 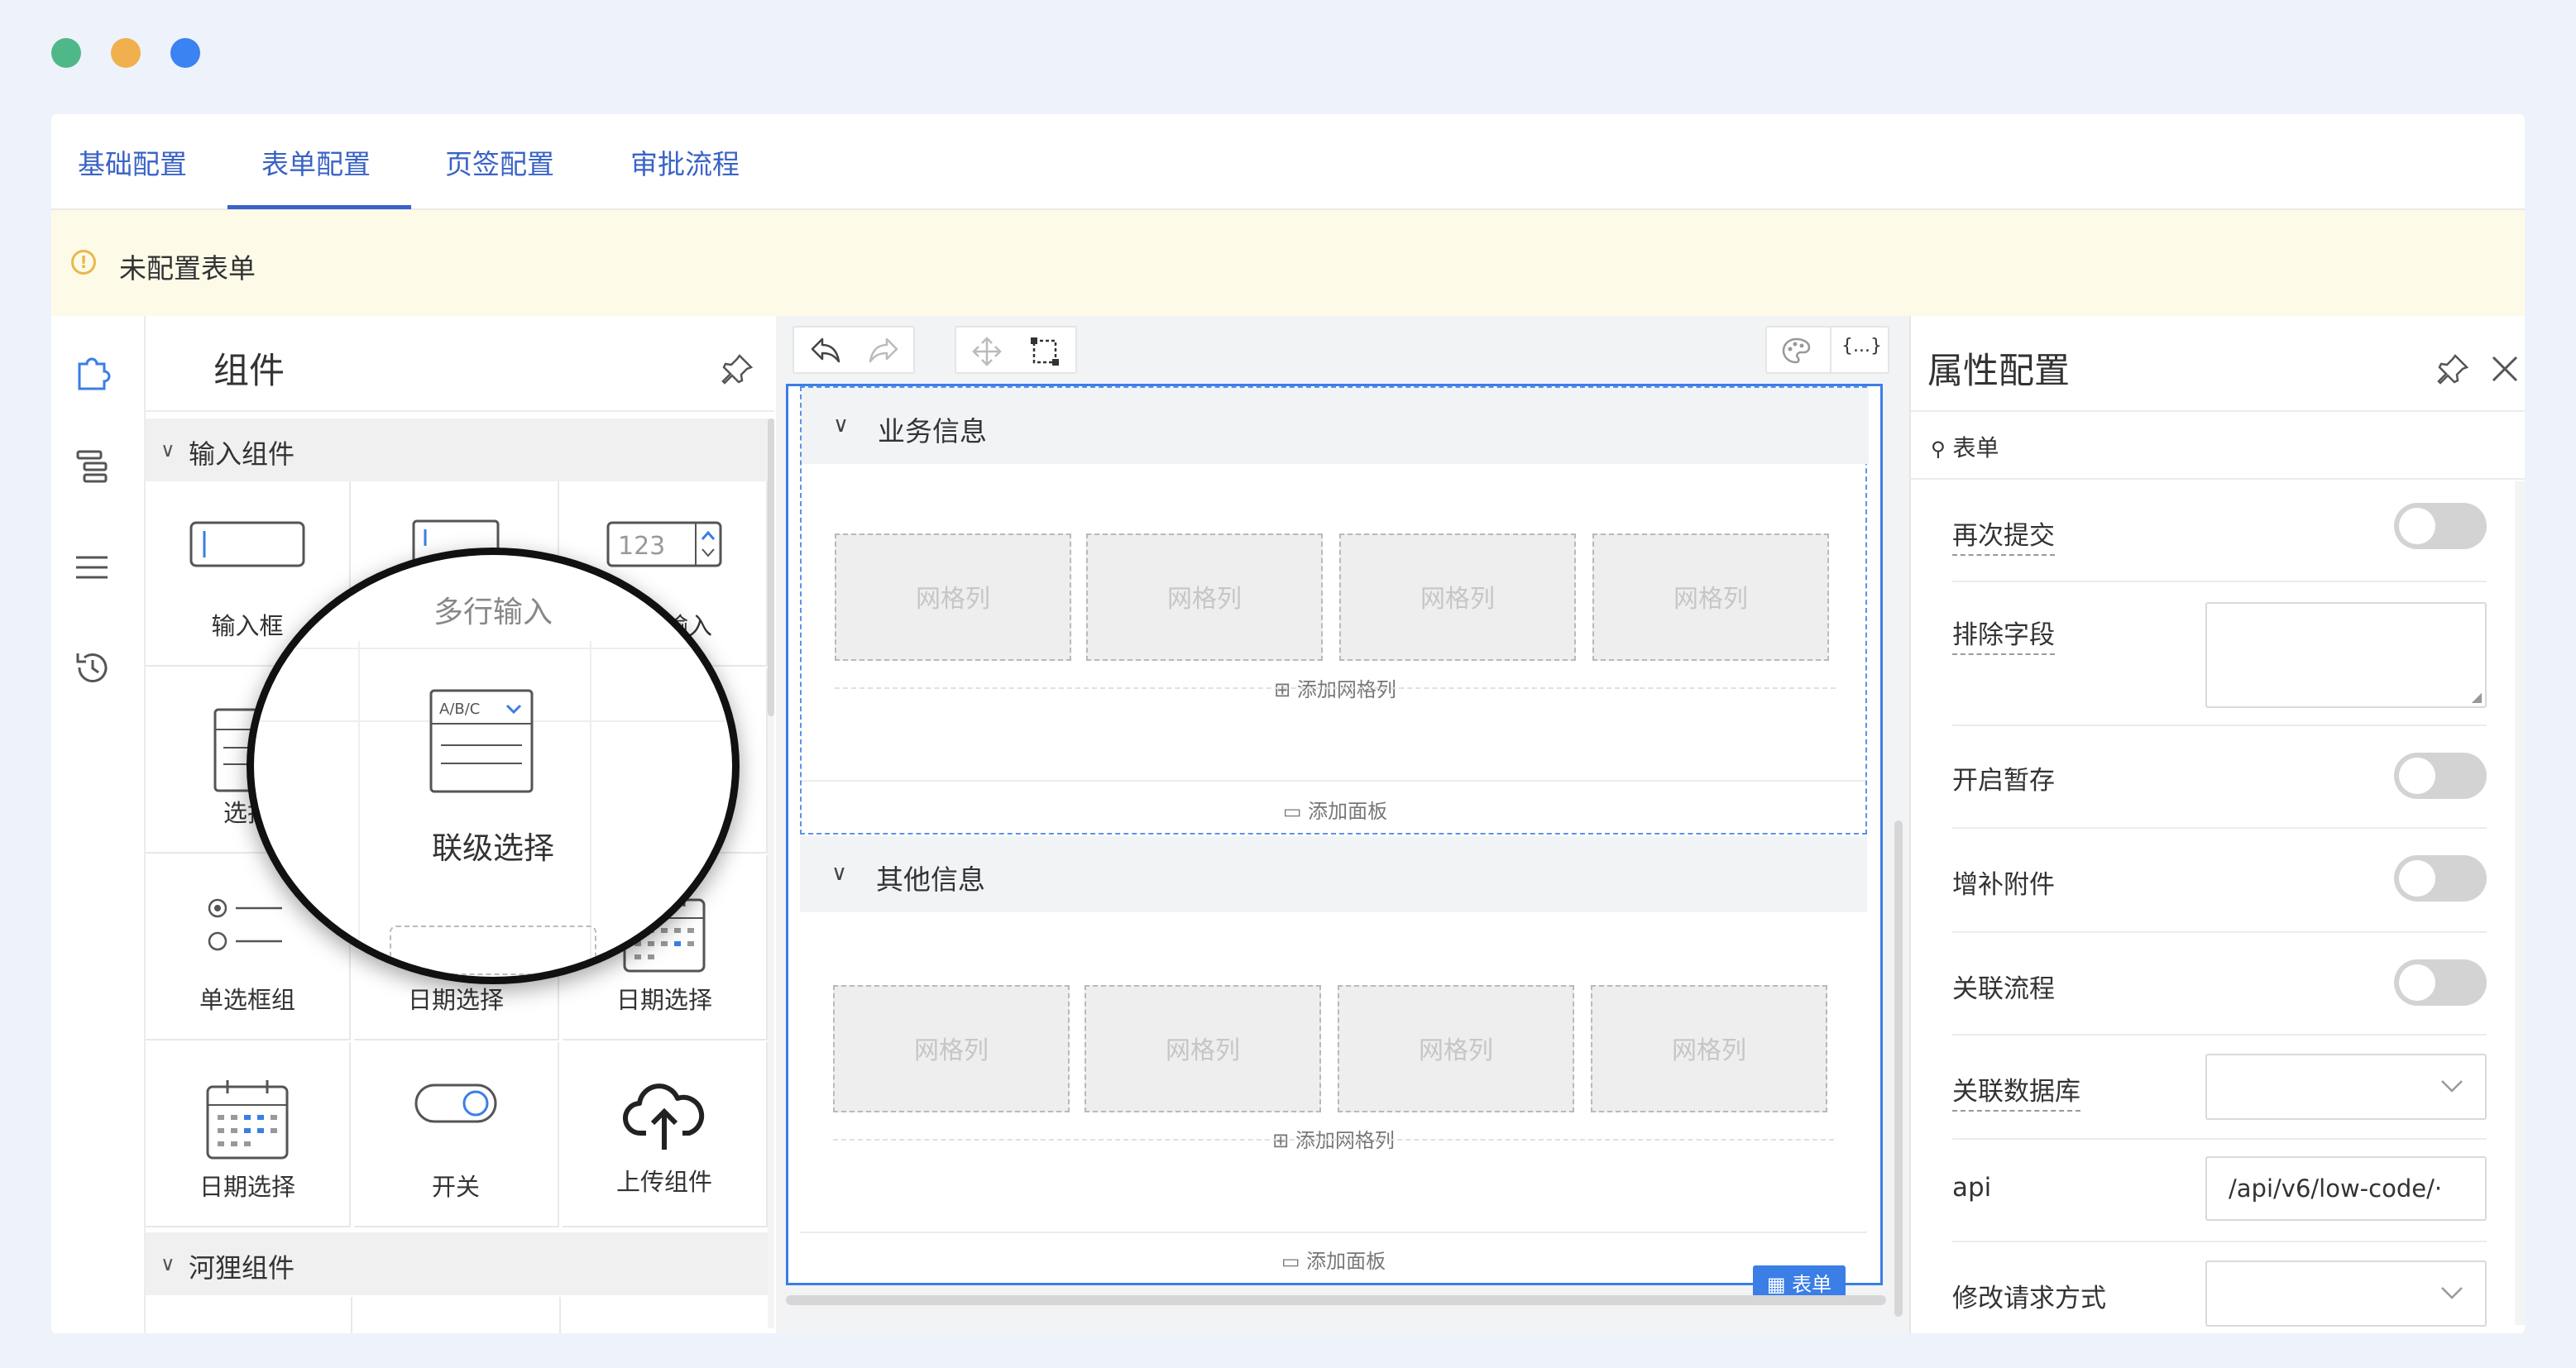 I want to click on redo-icon, so click(x=883, y=351).